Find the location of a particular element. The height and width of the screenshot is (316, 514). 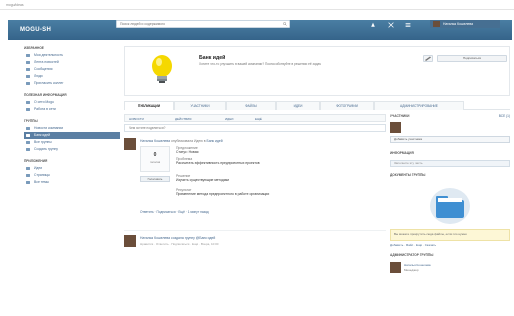

search-input is located at coordinates (203, 24).